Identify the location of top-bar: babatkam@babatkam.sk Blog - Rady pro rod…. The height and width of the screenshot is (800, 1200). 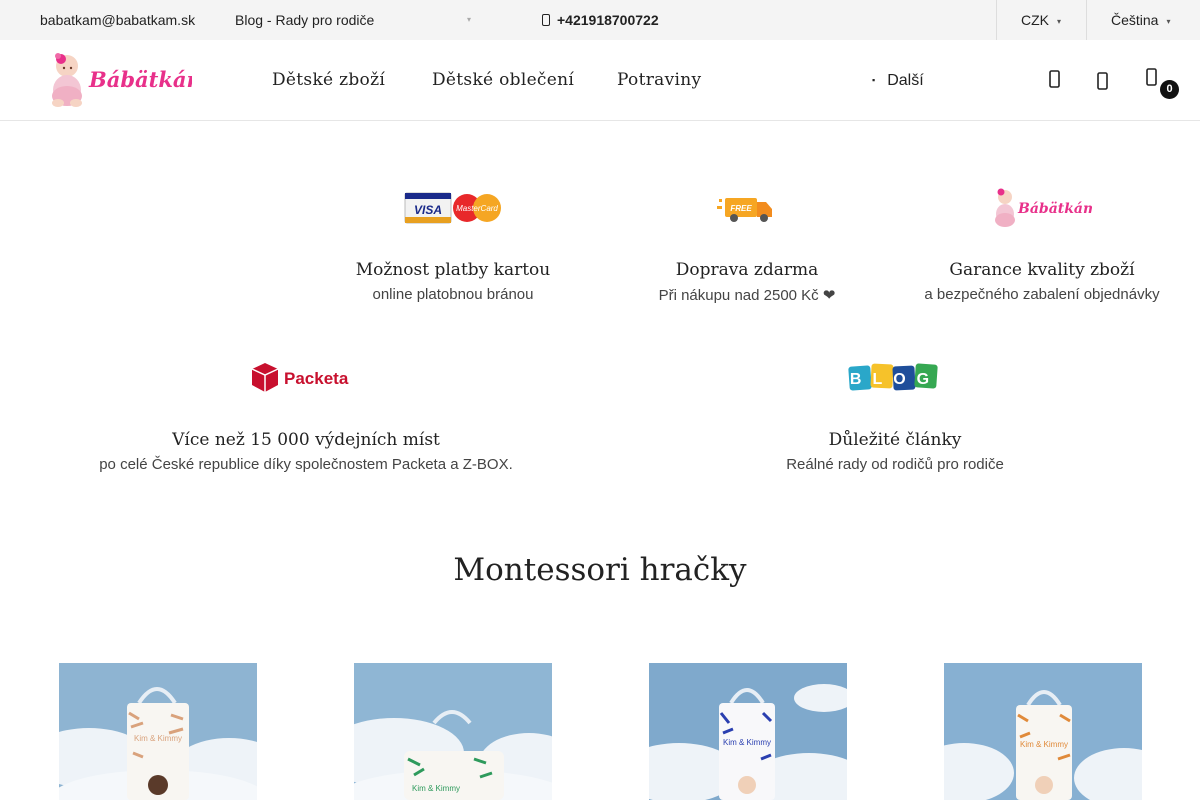
(600, 21).